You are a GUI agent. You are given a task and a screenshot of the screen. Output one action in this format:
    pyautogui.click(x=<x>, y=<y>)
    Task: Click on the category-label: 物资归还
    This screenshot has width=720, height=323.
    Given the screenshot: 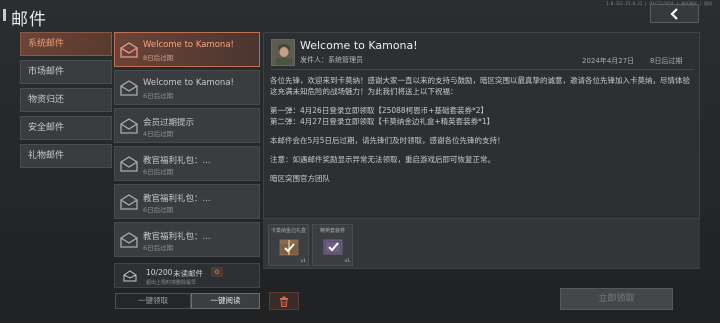 What is the action you would take?
    pyautogui.click(x=46, y=100)
    